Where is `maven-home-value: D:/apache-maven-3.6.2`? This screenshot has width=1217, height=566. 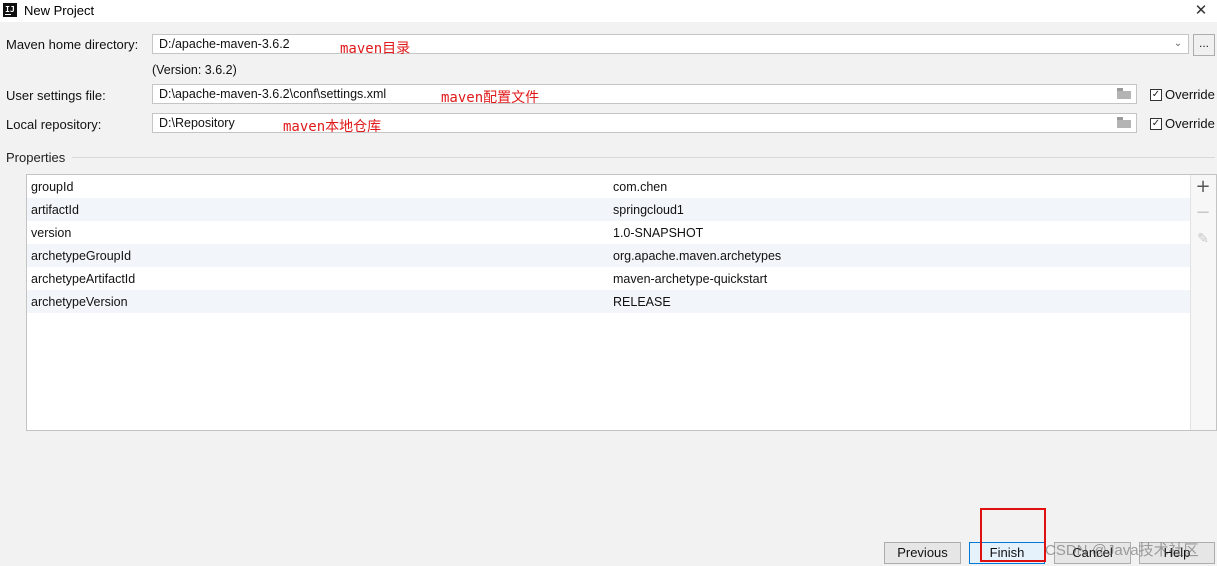 maven-home-value: D:/apache-maven-3.6.2 is located at coordinates (224, 44).